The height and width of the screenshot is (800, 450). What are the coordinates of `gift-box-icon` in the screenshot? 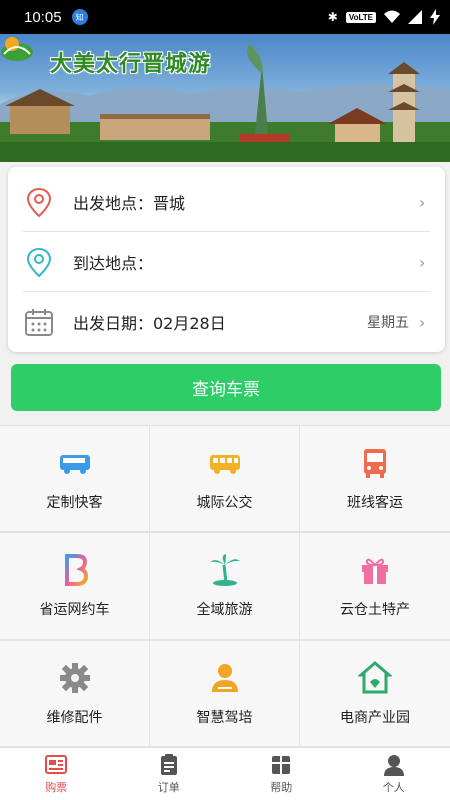 It's located at (281, 765).